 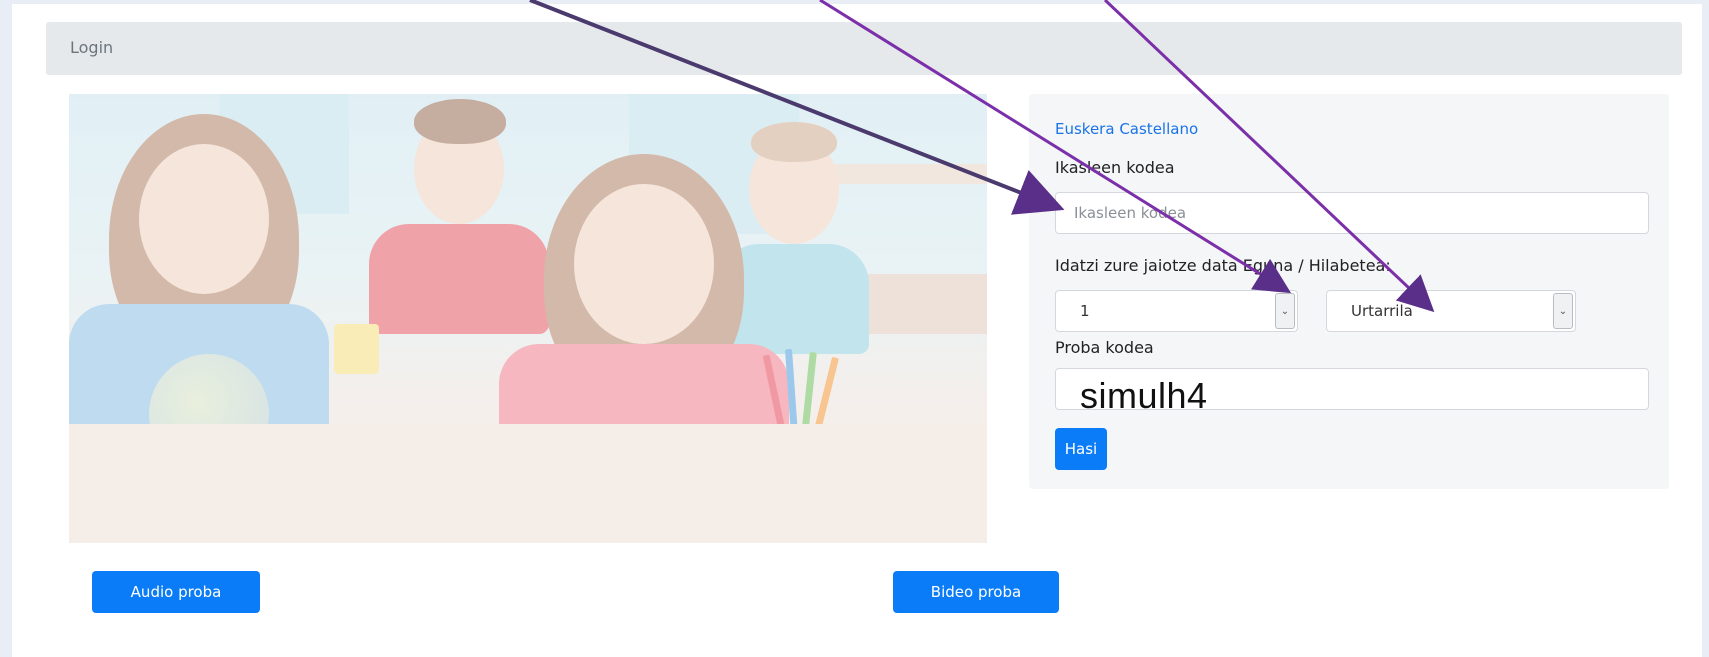 I want to click on lang-castellano-link: Castellano, so click(x=1158, y=129).